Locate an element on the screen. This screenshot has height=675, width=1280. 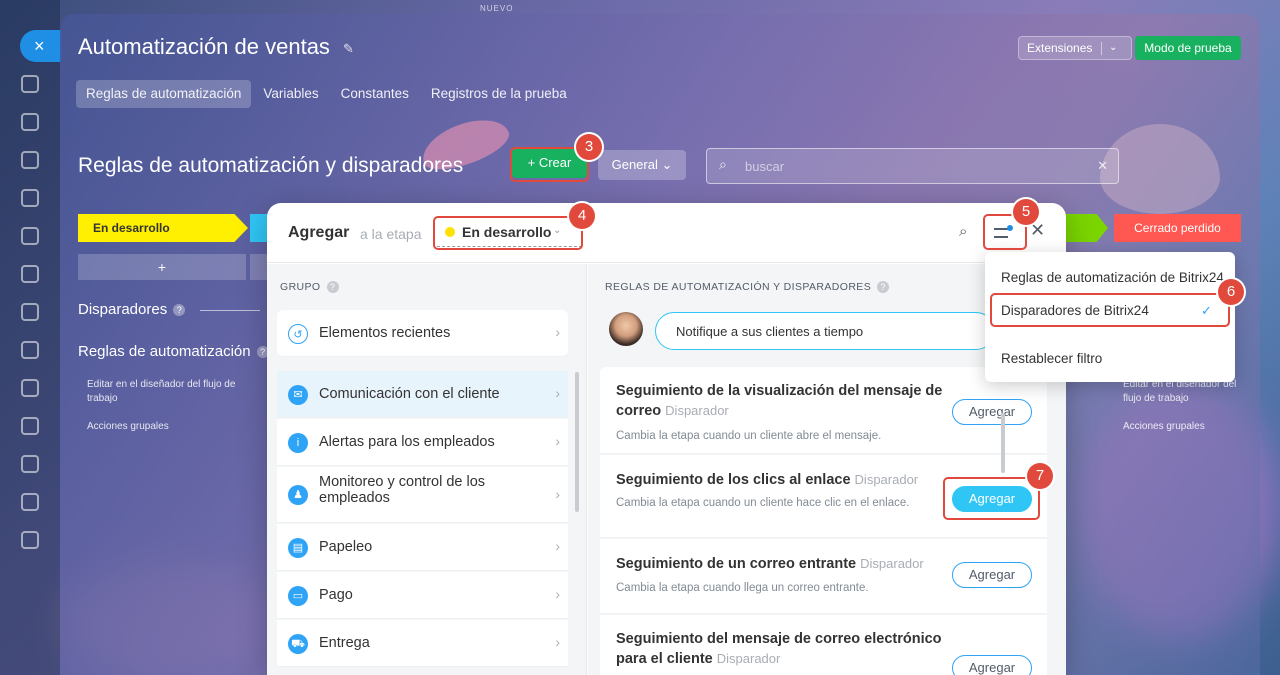
group-payment: ▭ Pago › is located at coordinates (422, 595).